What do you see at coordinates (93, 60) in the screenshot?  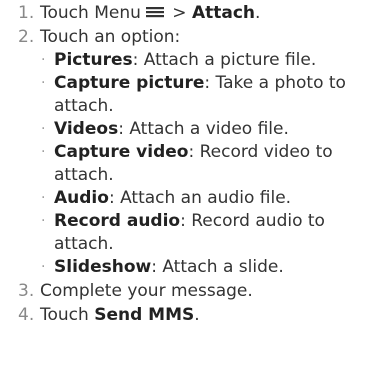 I see `option-label: Pictures` at bounding box center [93, 60].